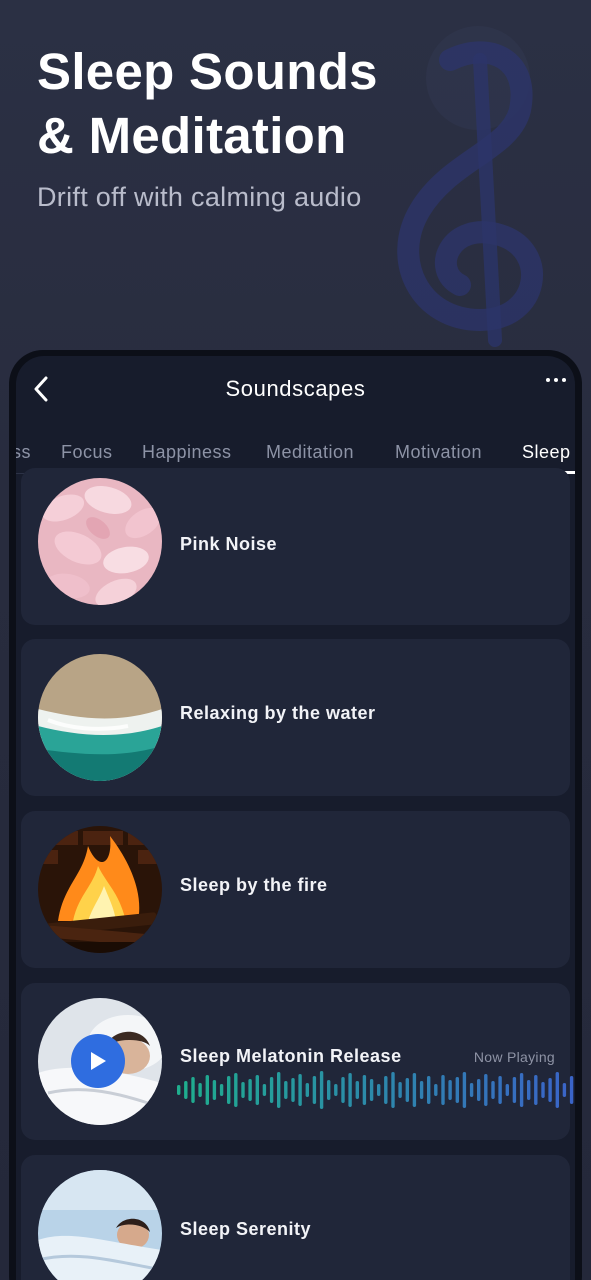 The image size is (591, 1280). What do you see at coordinates (229, 544) in the screenshot?
I see `track-title: Pink Noise` at bounding box center [229, 544].